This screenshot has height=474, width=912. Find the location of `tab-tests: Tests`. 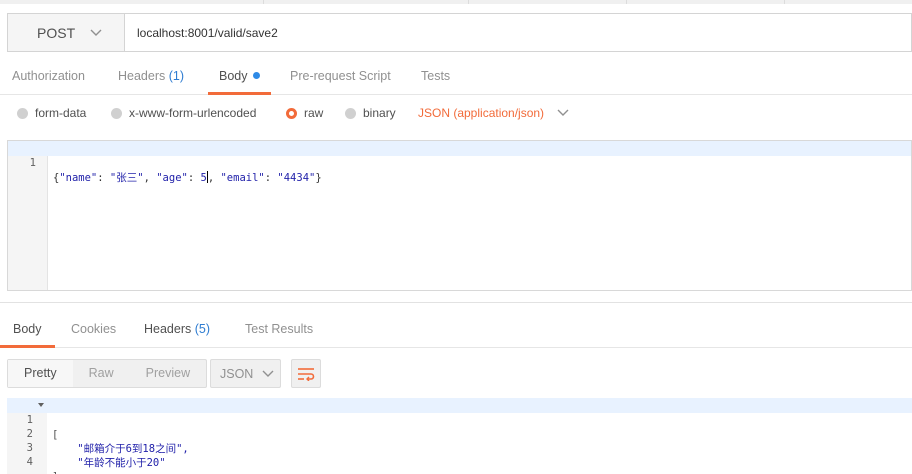

tab-tests: Tests is located at coordinates (435, 77).